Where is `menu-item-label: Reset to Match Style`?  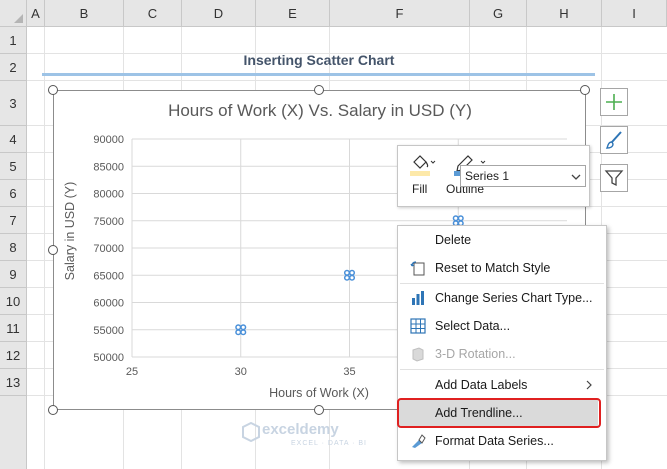 menu-item-label: Reset to Match Style is located at coordinates (493, 268).